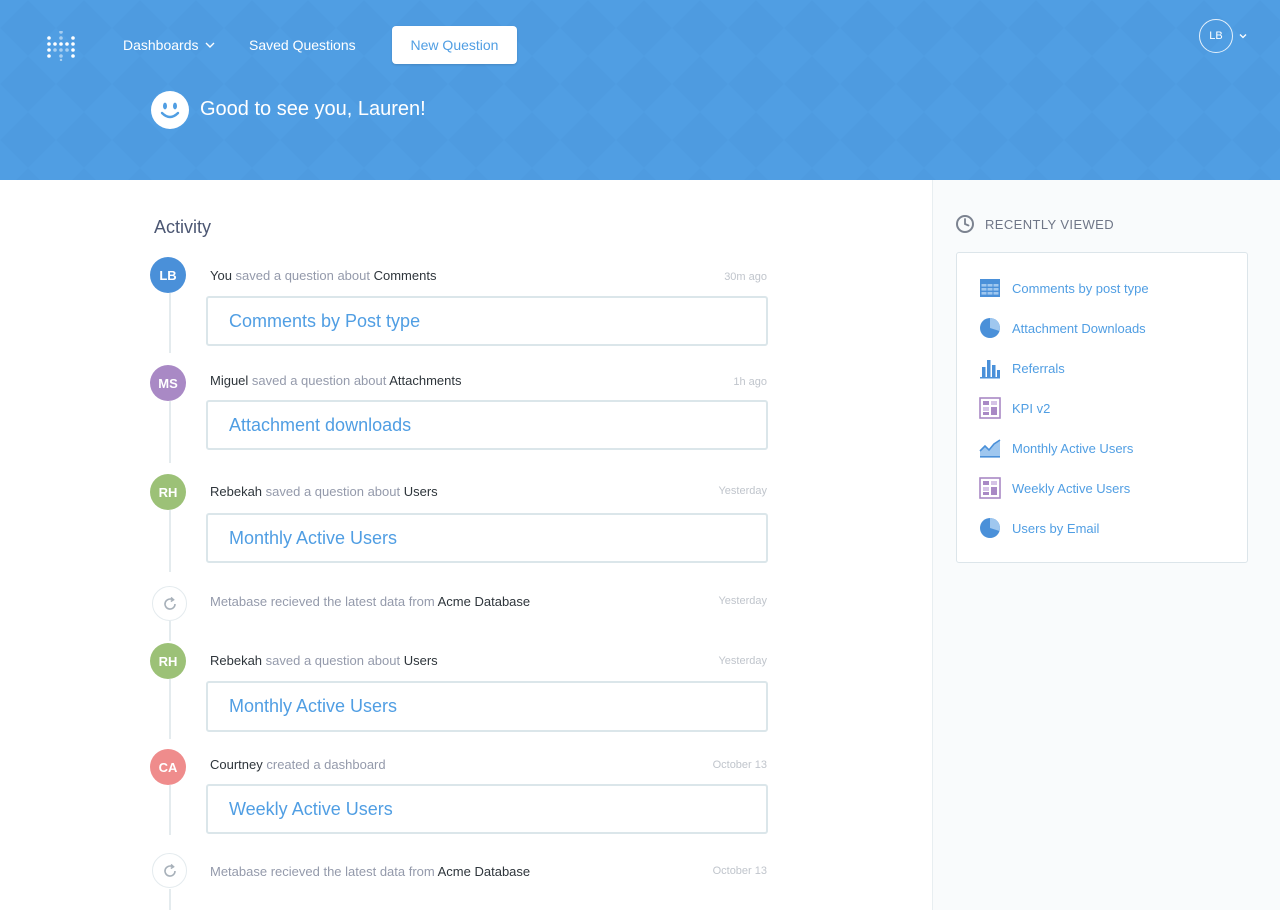 The height and width of the screenshot is (910, 1280). I want to click on greeting-text: Good to see you, Lauren!, so click(313, 109).